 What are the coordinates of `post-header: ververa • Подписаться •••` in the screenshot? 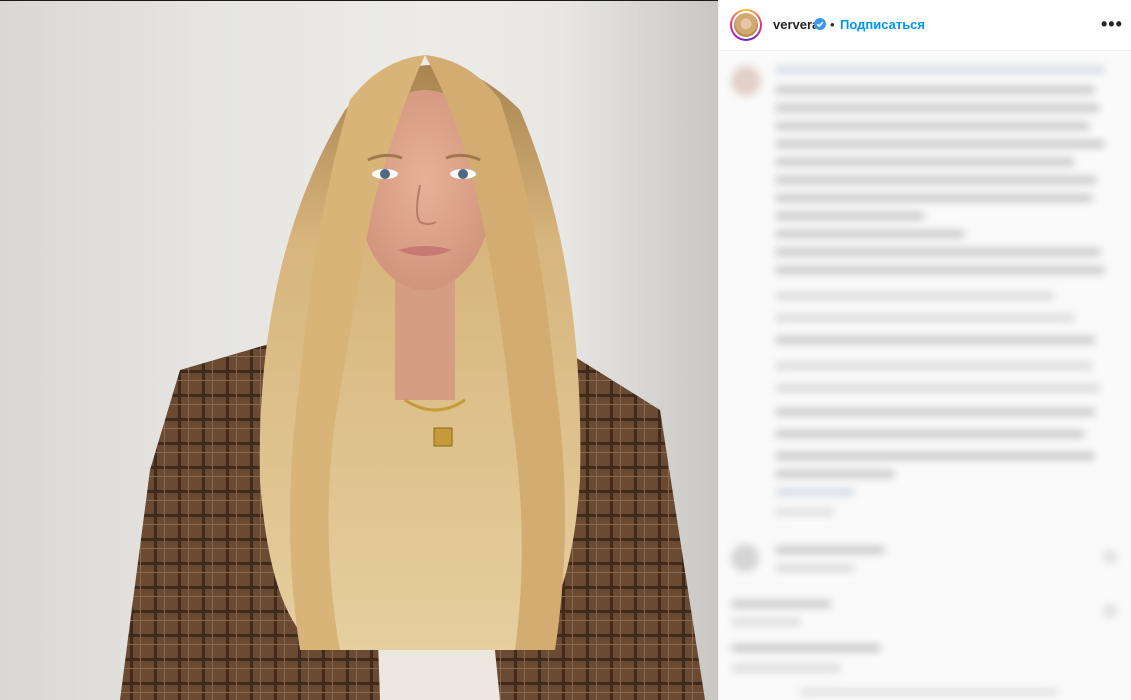 It's located at (925, 25).